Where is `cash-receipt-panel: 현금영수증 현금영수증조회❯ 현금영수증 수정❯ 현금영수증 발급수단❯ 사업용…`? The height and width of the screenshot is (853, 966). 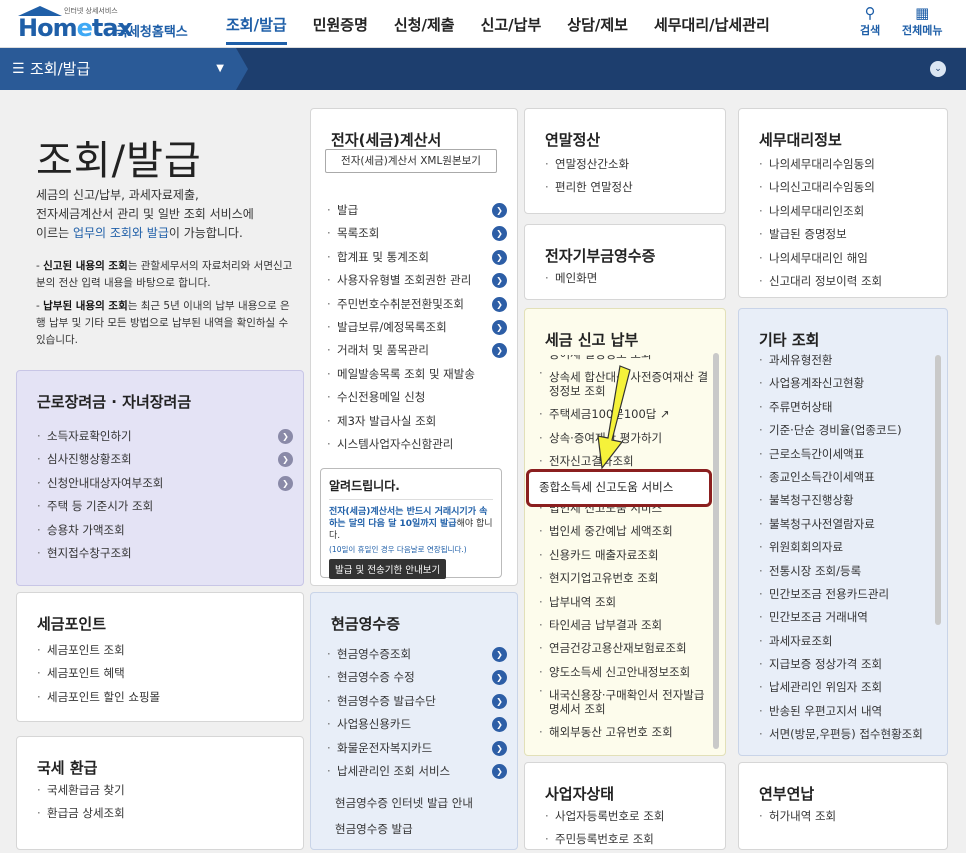 cash-receipt-panel: 현금영수증 현금영수증조회❯ 현금영수증 수정❯ 현금영수증 발급수단❯ 사업용… is located at coordinates (414, 721).